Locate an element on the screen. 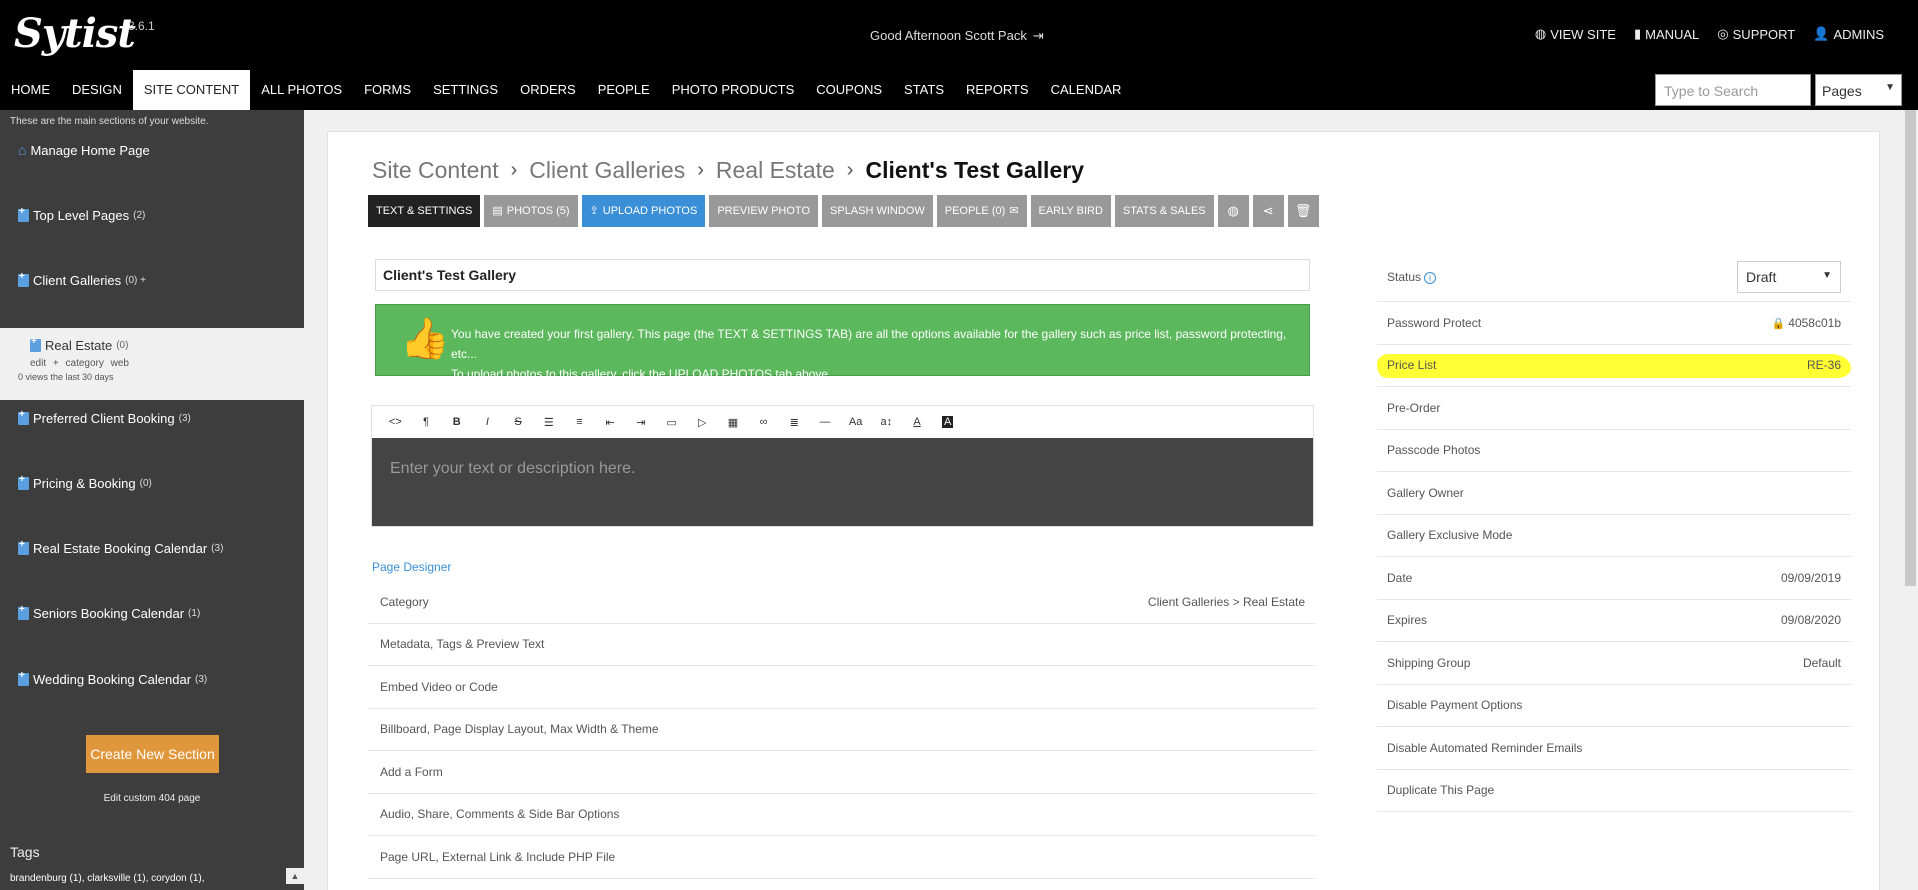 The image size is (1918, 890). nav-forms: FORMS is located at coordinates (387, 90).